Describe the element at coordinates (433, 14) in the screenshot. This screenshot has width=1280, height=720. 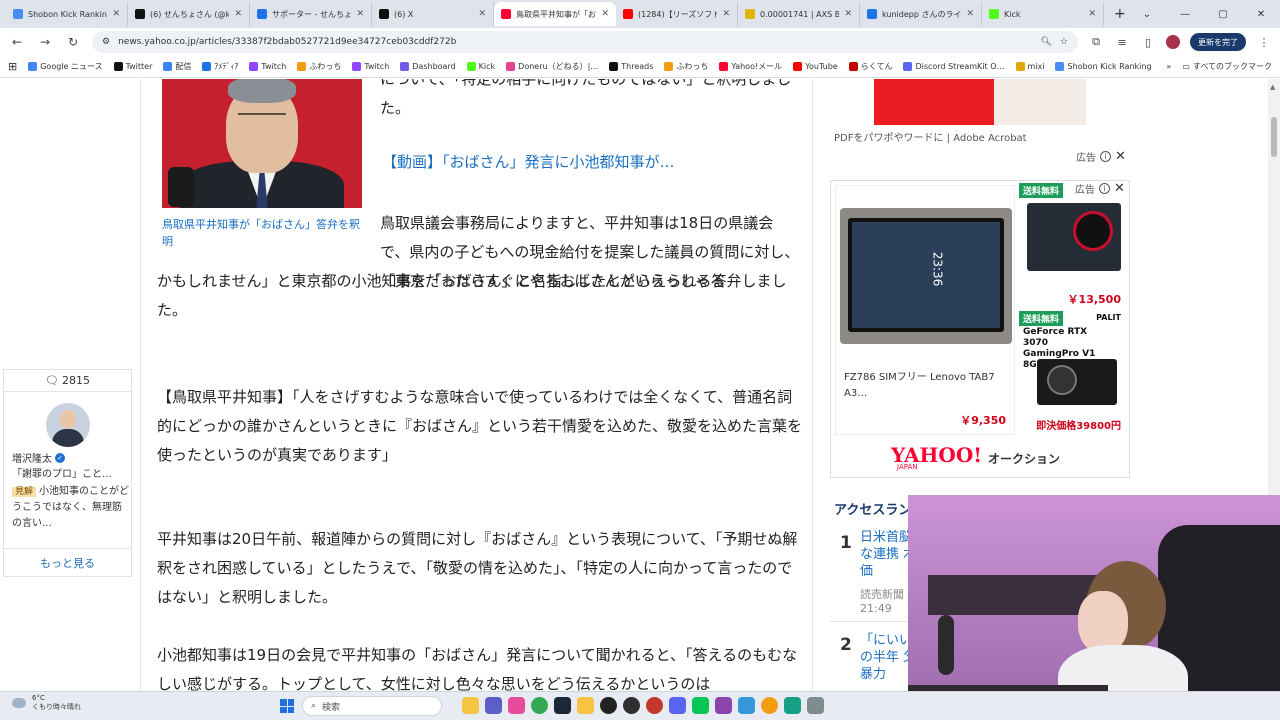
I see `tab-3: (6) X ✕` at that location.